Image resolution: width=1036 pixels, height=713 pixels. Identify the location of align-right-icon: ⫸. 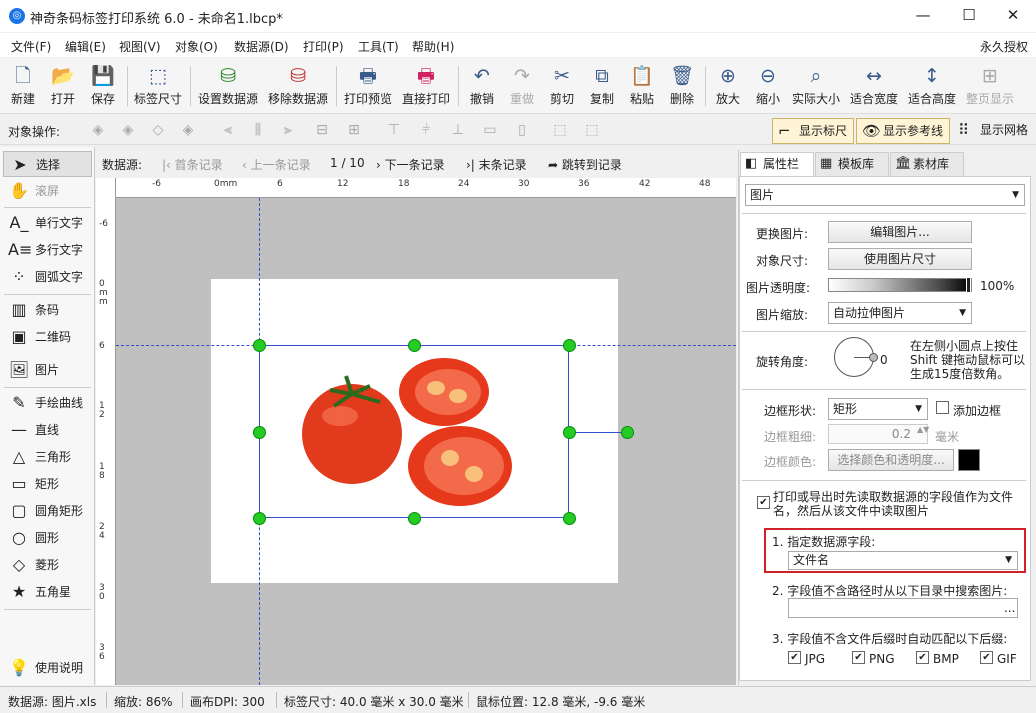
(288, 130).